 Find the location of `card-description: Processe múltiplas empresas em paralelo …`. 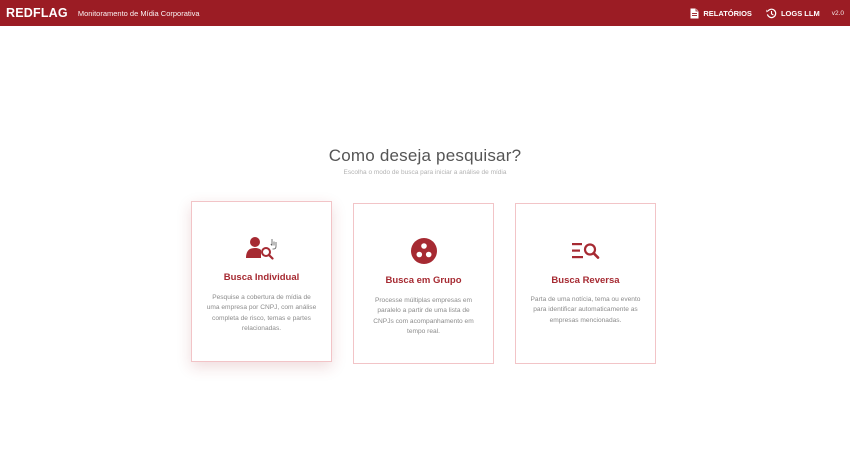

card-description: Processe múltiplas empresas em paralelo … is located at coordinates (423, 316).